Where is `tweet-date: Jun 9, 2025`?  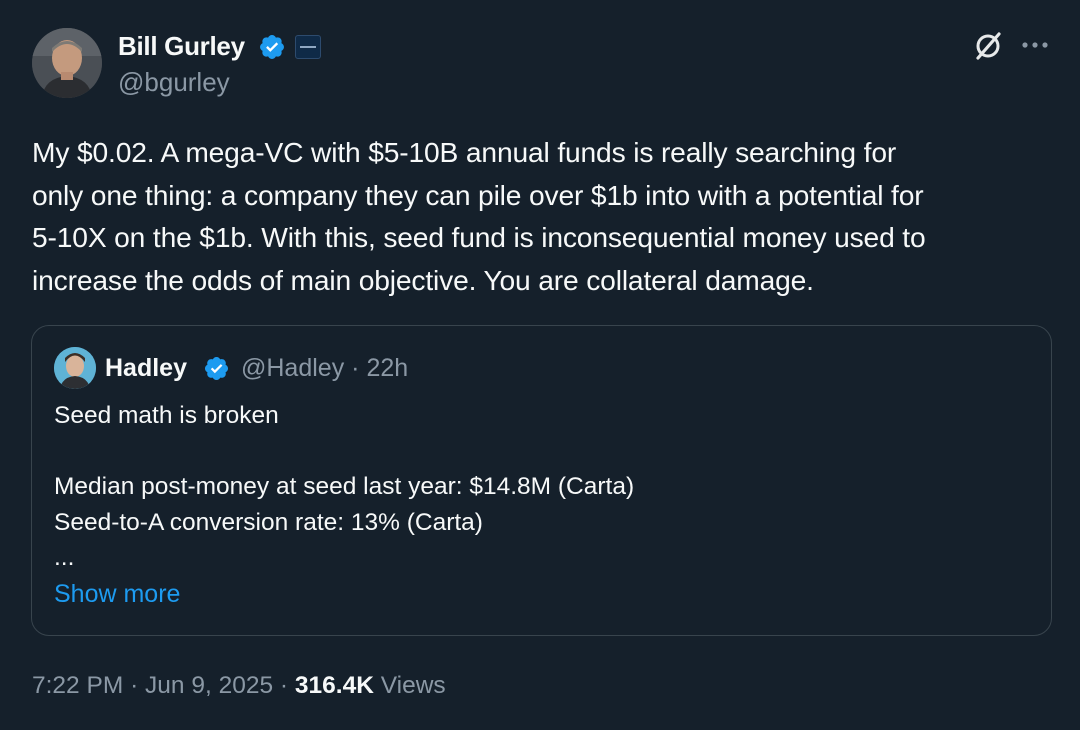 tweet-date: Jun 9, 2025 is located at coordinates (209, 685).